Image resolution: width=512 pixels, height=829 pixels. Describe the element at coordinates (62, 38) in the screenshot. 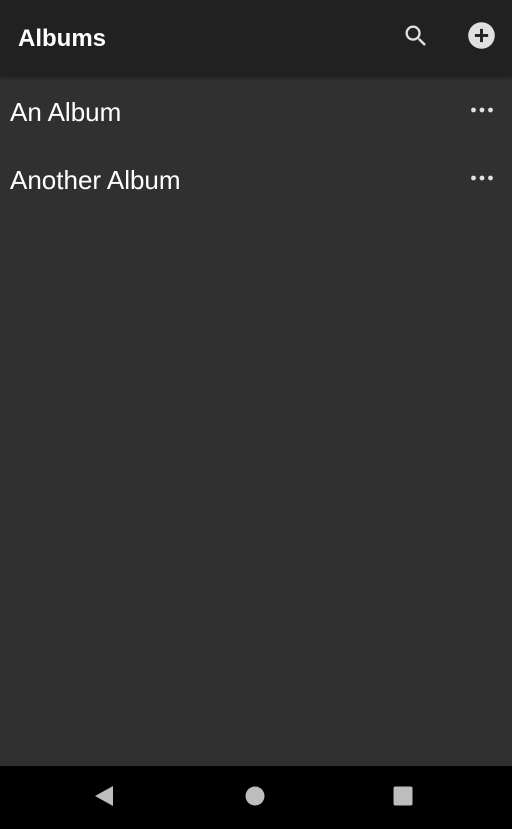

I see `page-title: Albums` at that location.